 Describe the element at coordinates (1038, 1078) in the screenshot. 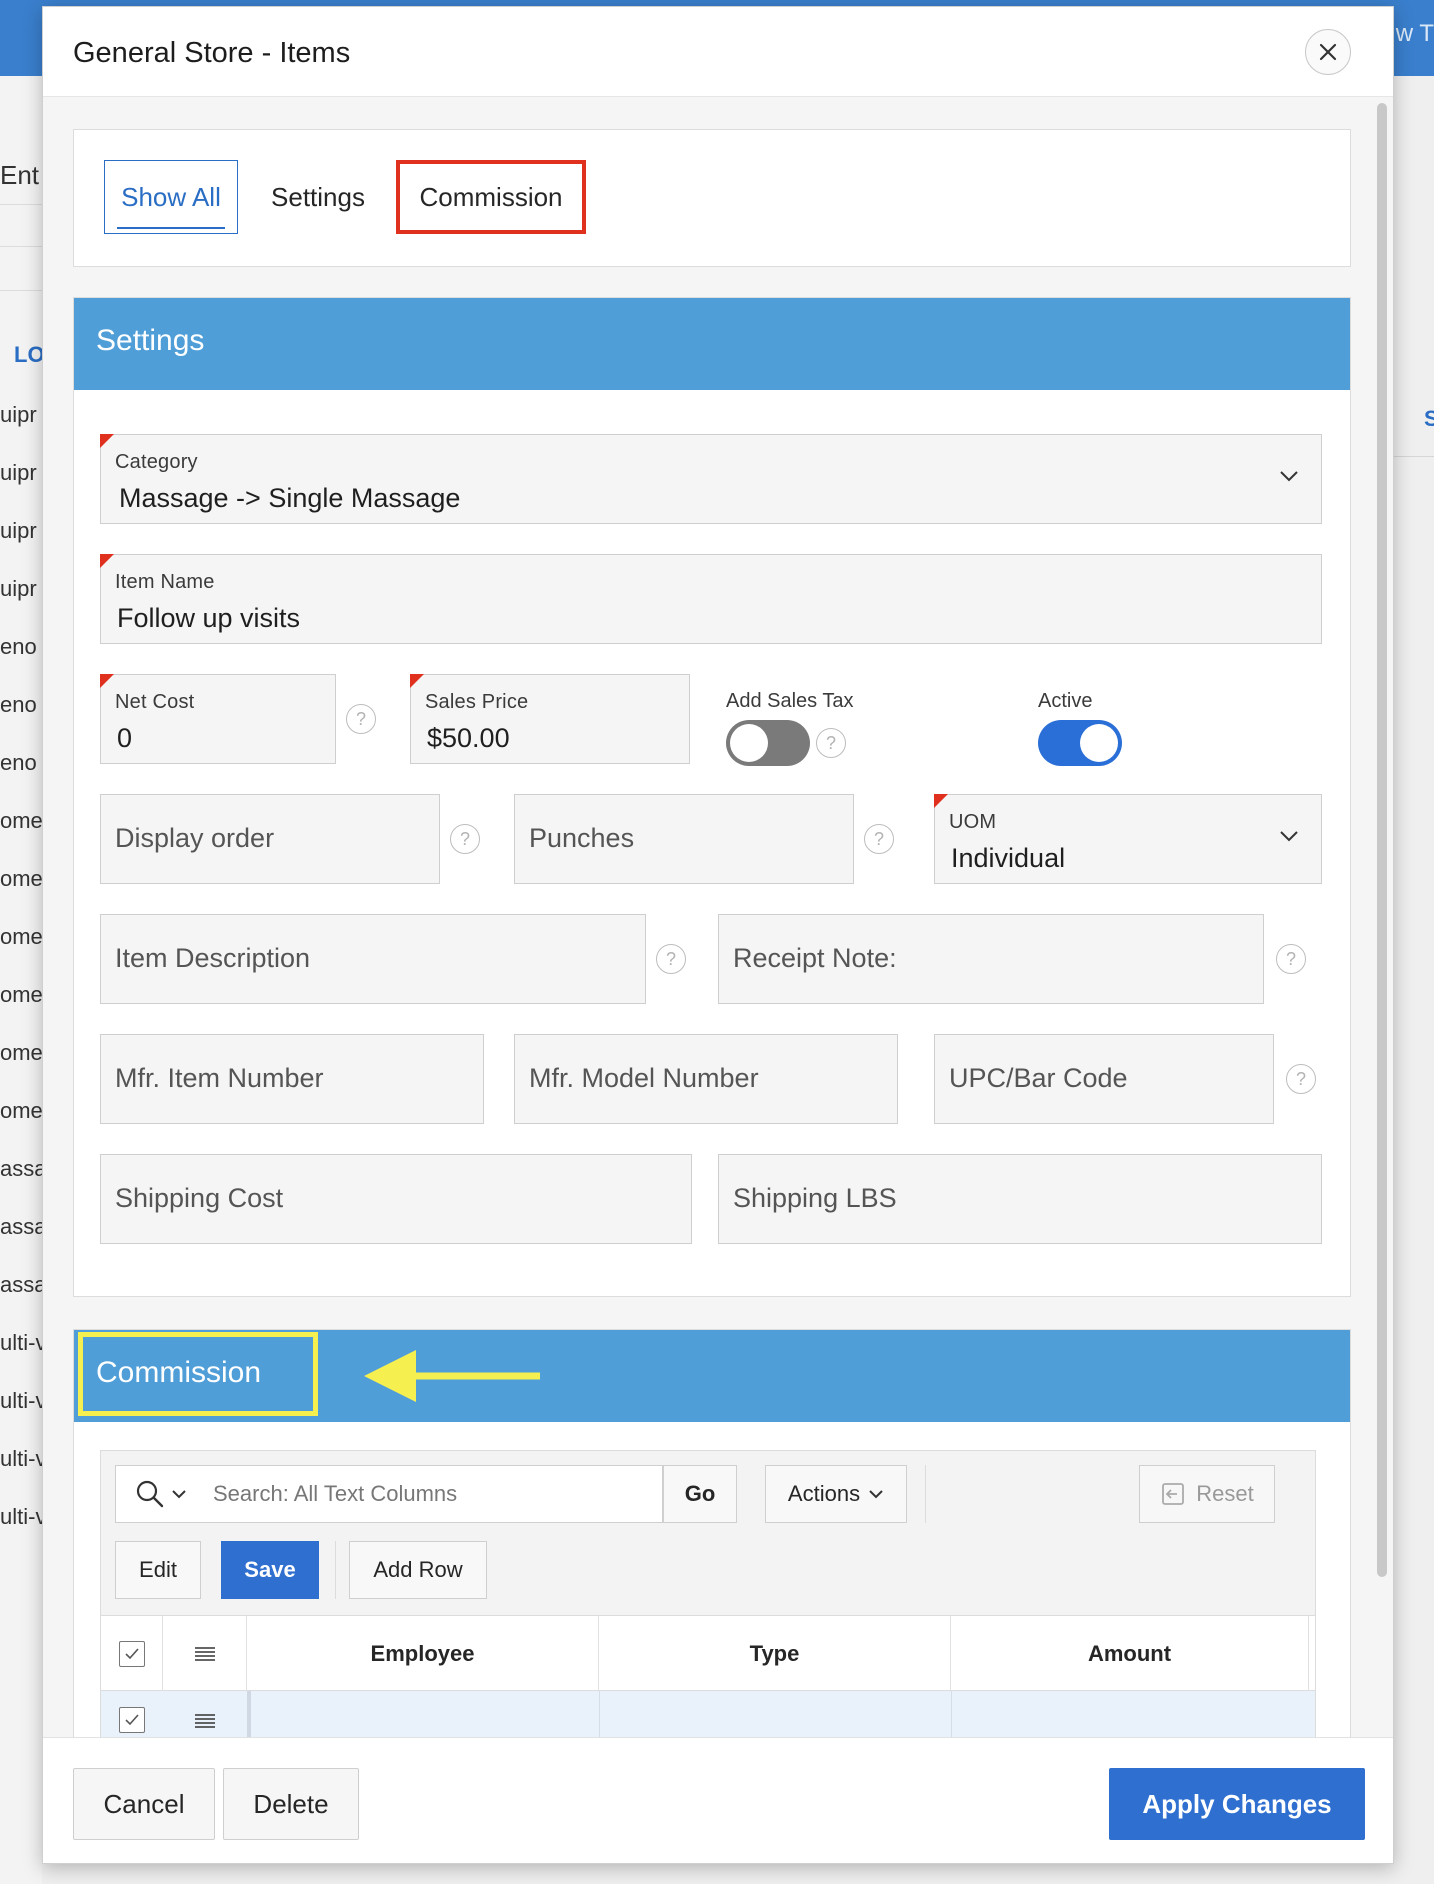

I see `upc-barcode-placeholder: UPC/Bar Code` at that location.